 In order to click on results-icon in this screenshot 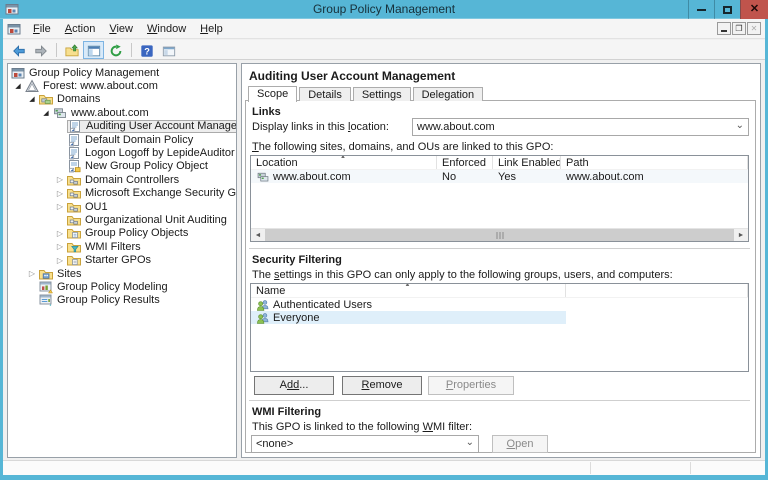, I will do `click(46, 300)`.